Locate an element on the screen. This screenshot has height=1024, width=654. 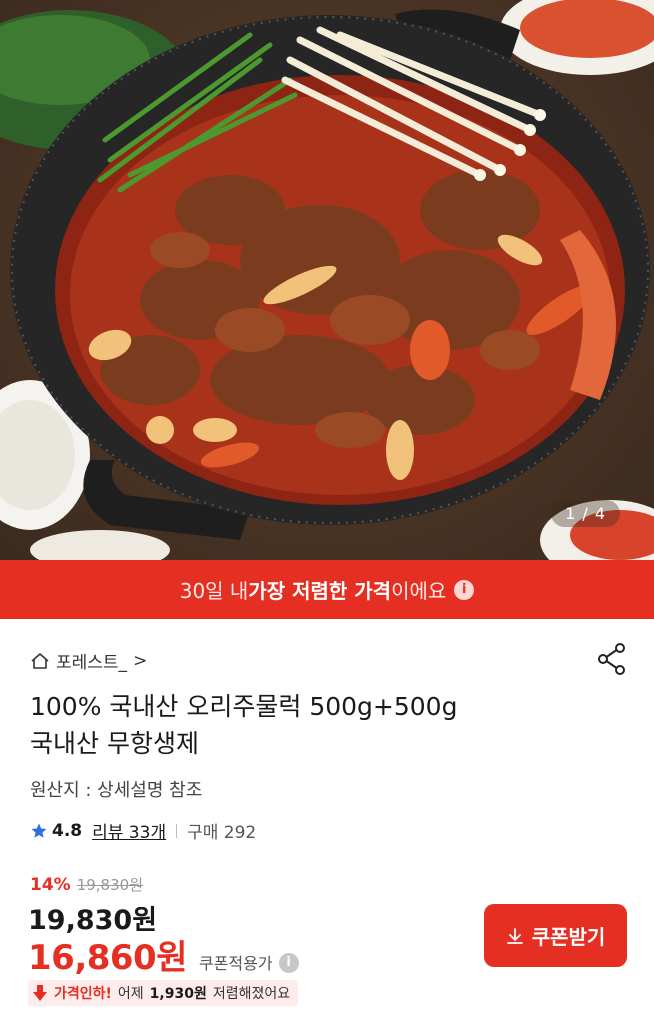
rating-row: 4.8 리뷰 33개 구매 292 is located at coordinates (143, 830).